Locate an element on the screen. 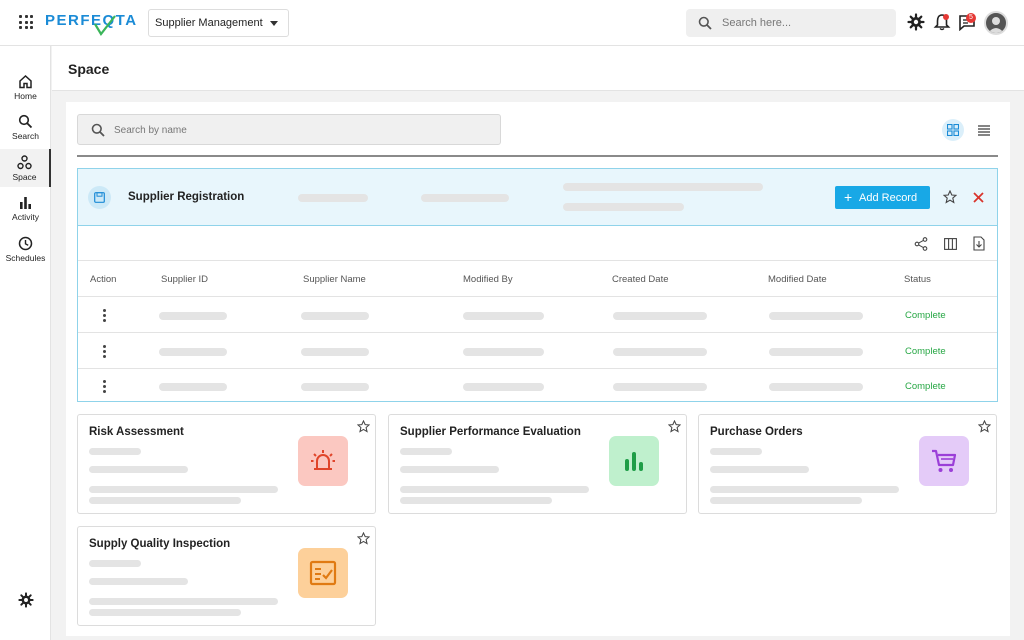 The image size is (1024, 640). page-header: Space is located at coordinates (538, 68).